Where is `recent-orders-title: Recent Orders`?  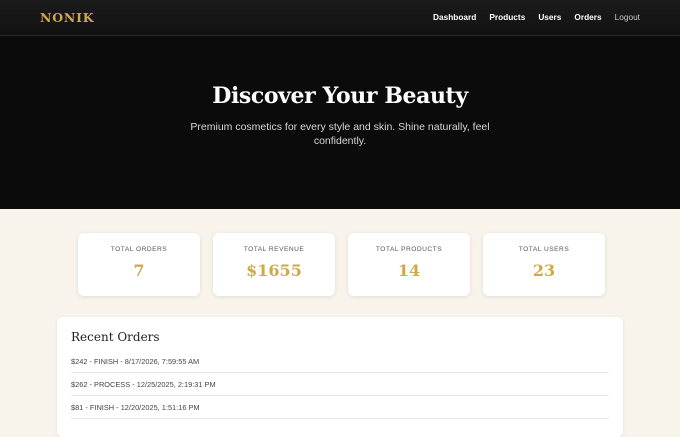
recent-orders-title: Recent Orders is located at coordinates (115, 337).